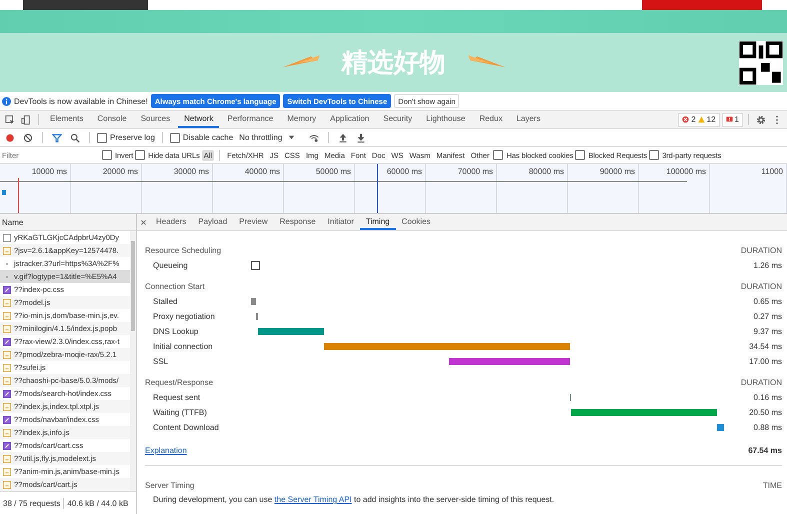 The height and width of the screenshot is (514, 787). What do you see at coordinates (617, 171) in the screenshot?
I see `time-tick-label: 90000 ms` at bounding box center [617, 171].